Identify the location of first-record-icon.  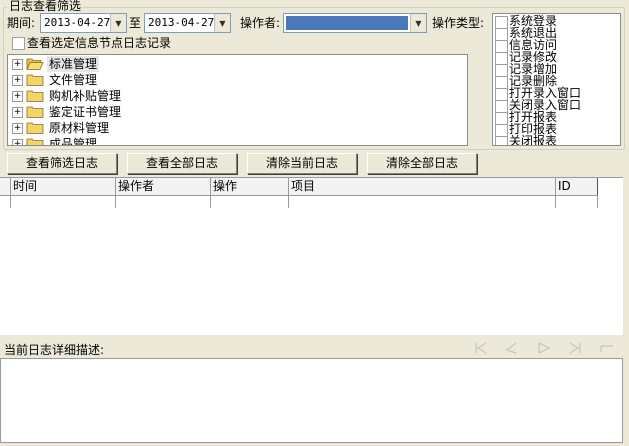
(481, 348).